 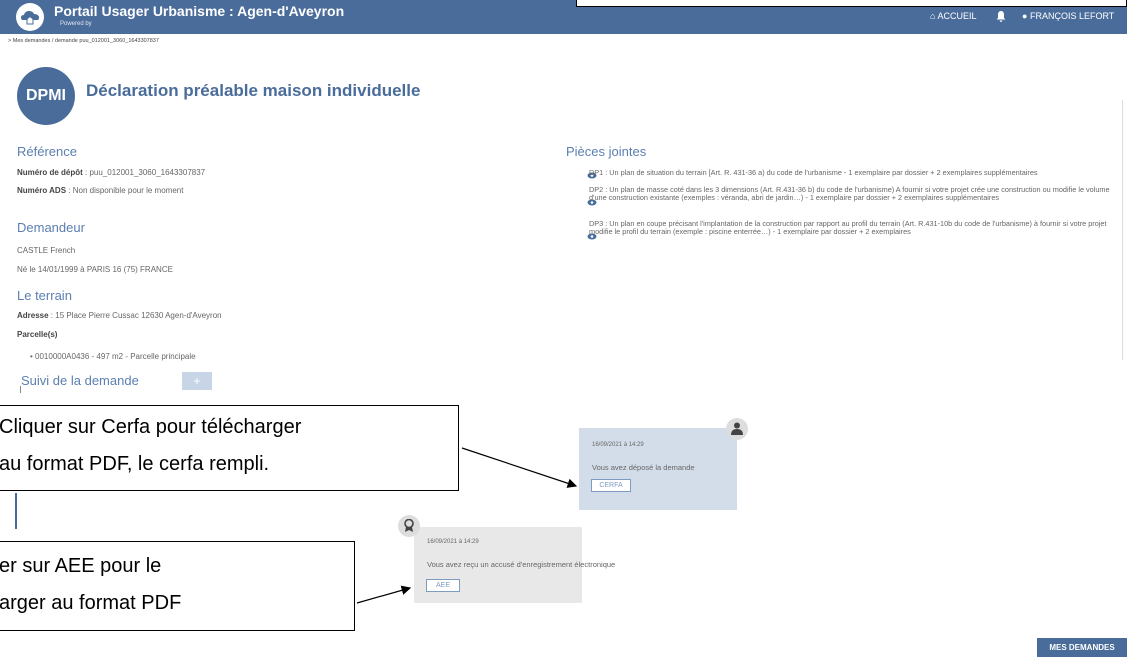 What do you see at coordinates (384, 594) in the screenshot?
I see `arrow-to-aee` at bounding box center [384, 594].